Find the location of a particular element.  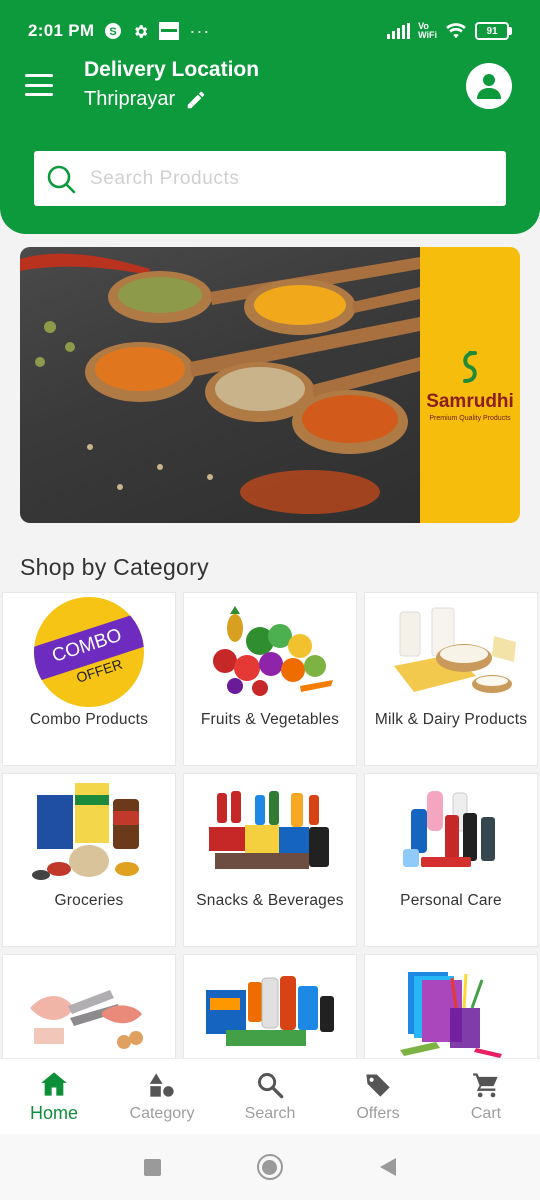

system-status-icons: Vo WiFi 91 is located at coordinates (449, 31).